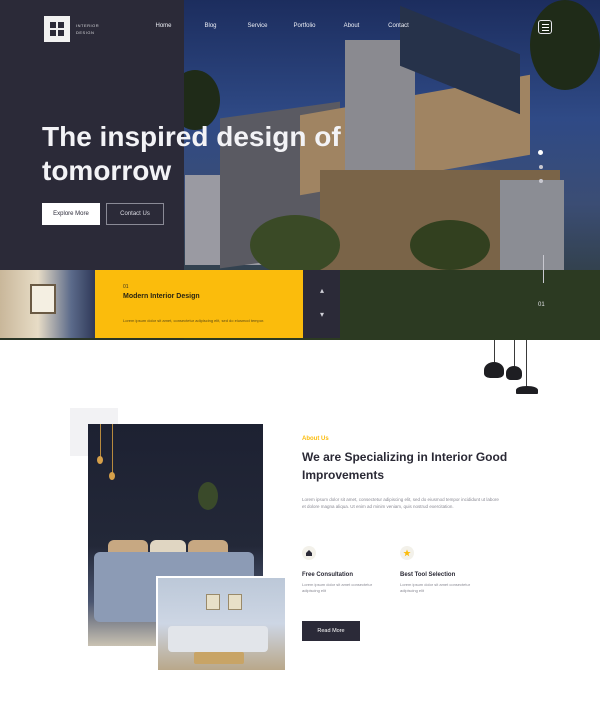 The width and height of the screenshot is (600, 712). Describe the element at coordinates (47, 304) in the screenshot. I see `interior-thumbnail` at that location.